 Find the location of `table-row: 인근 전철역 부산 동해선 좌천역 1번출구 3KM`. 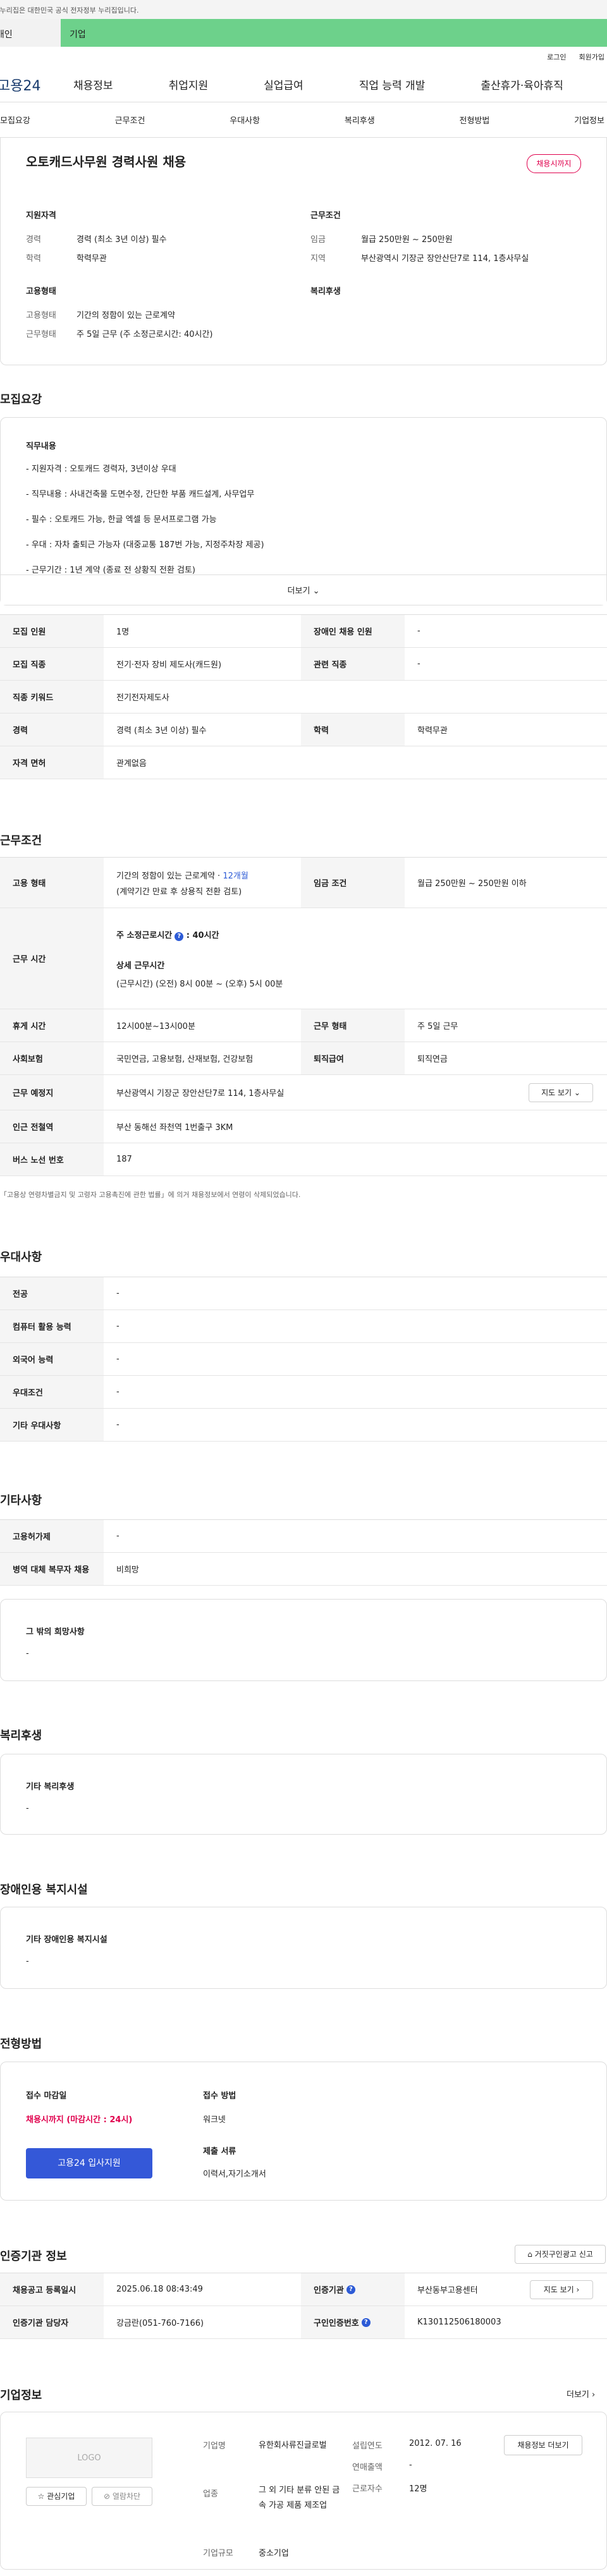

table-row: 인근 전철역 부산 동해선 좌천역 1번출구 3KM is located at coordinates (303, 1126).